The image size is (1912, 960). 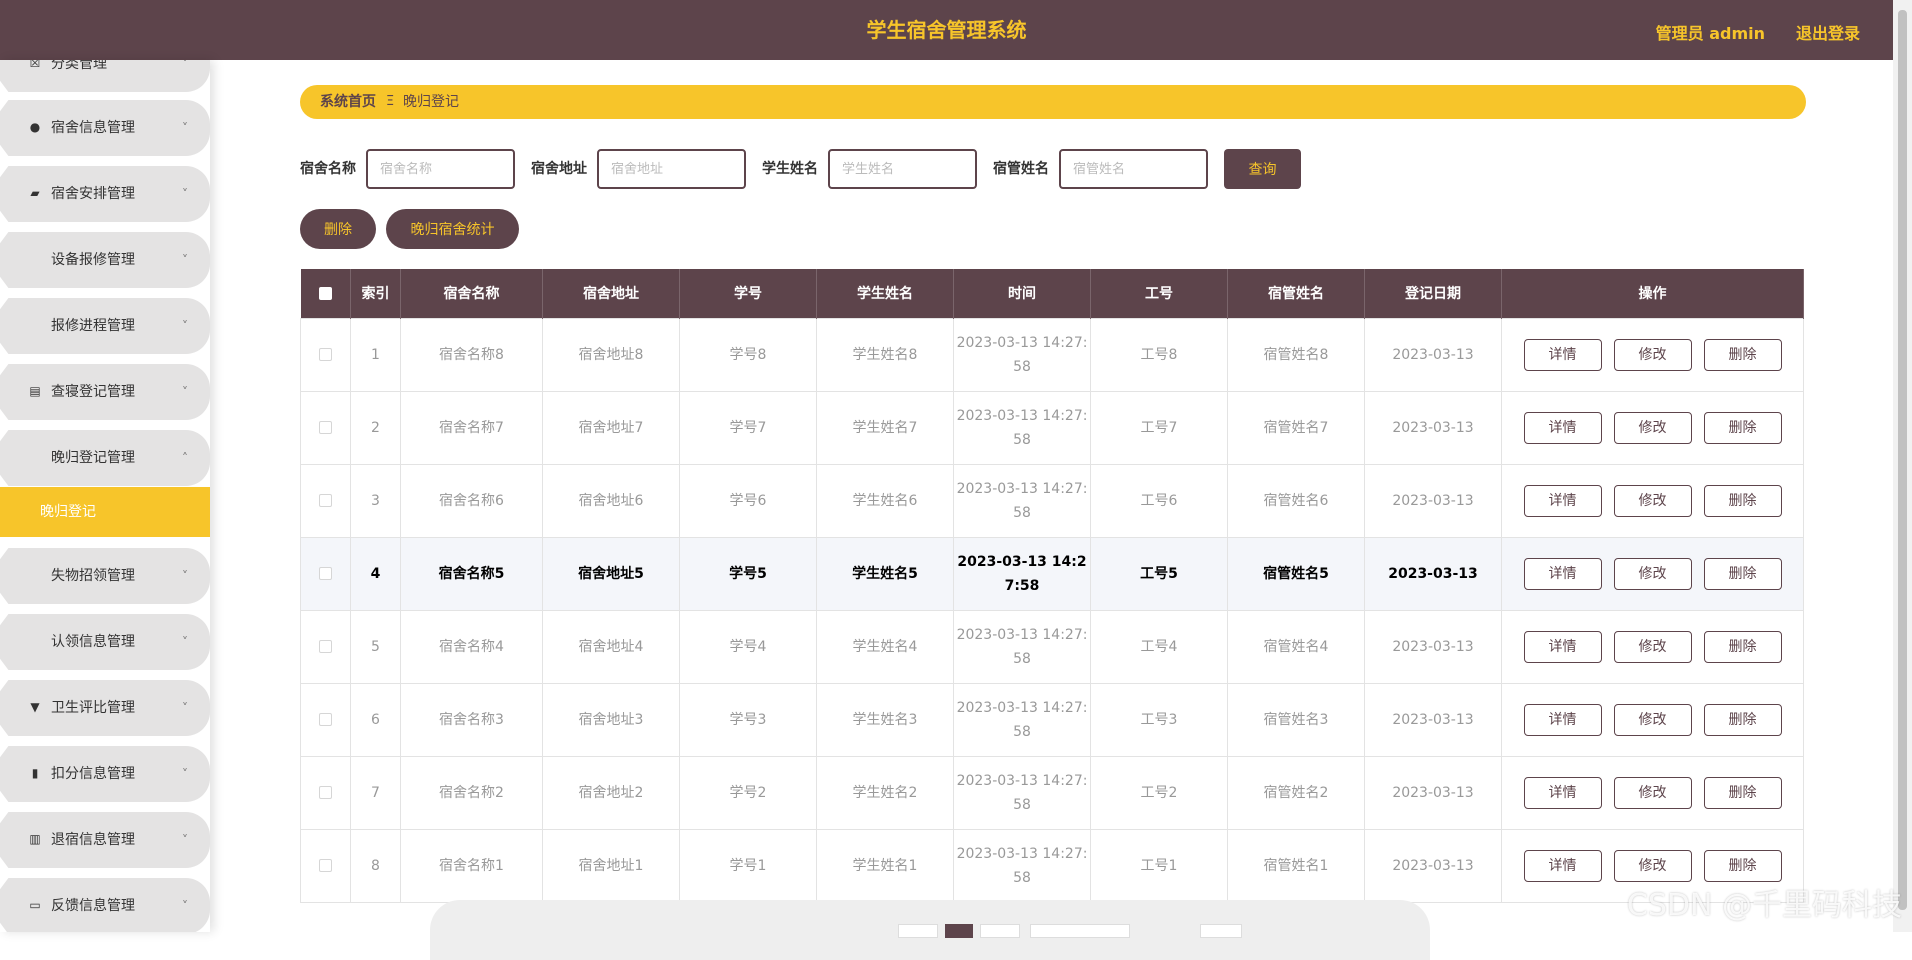 What do you see at coordinates (105, 458) in the screenshot?
I see `sidebar-item-late-return: 晚归登记管理 ˄` at bounding box center [105, 458].